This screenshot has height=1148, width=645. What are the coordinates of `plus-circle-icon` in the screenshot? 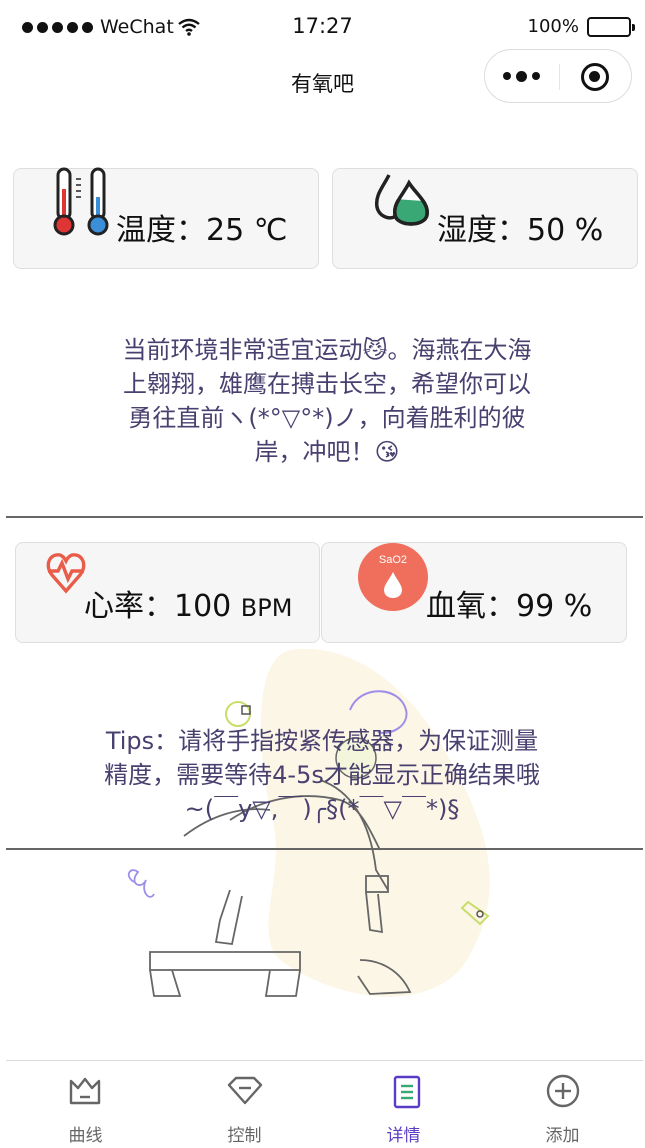 It's located at (563, 1091).